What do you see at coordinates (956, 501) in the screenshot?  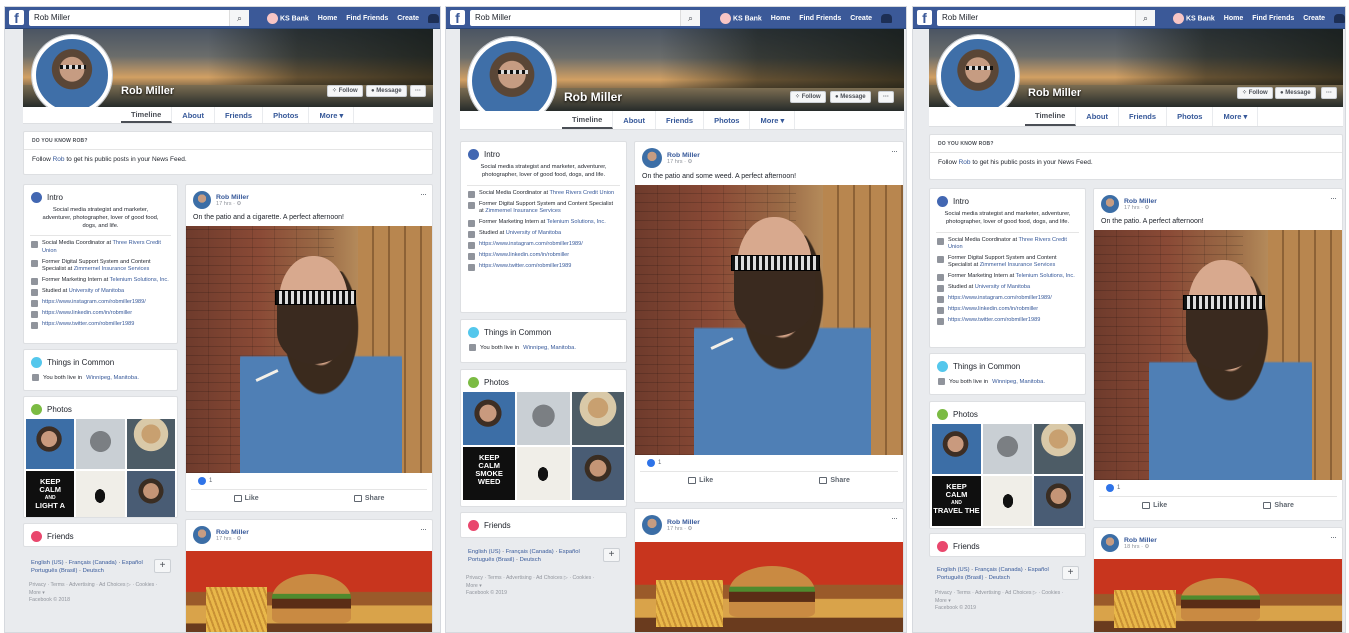 I see `keep-calm-photo: KEEP CALM AND TRAVEL THE` at bounding box center [956, 501].